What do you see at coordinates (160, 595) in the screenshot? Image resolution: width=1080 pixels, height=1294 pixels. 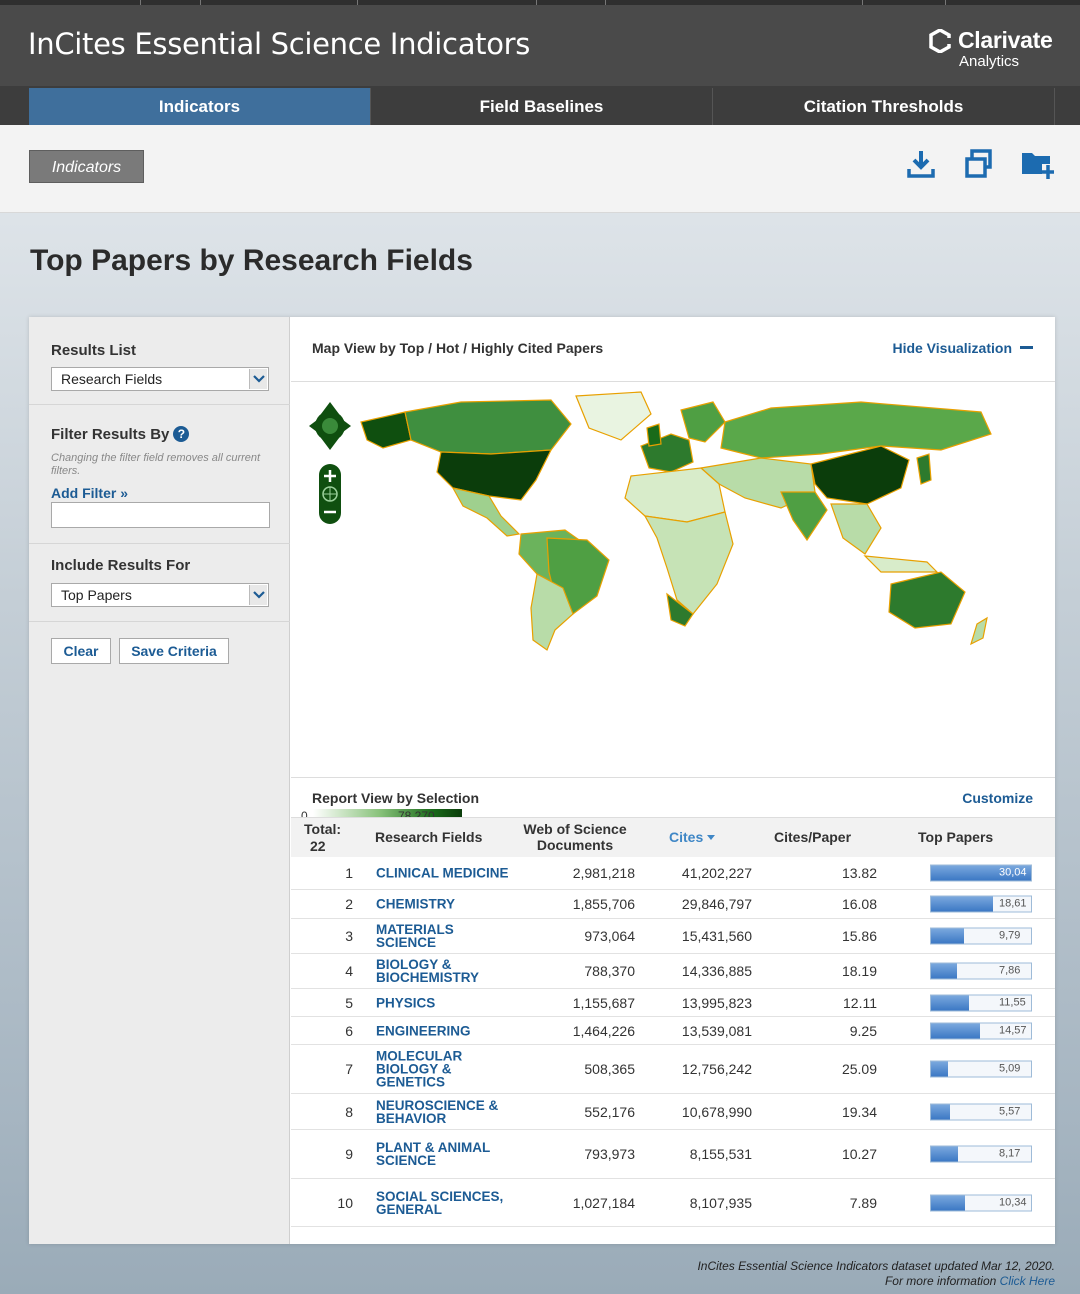 I see `include-select: Top Papers` at bounding box center [160, 595].